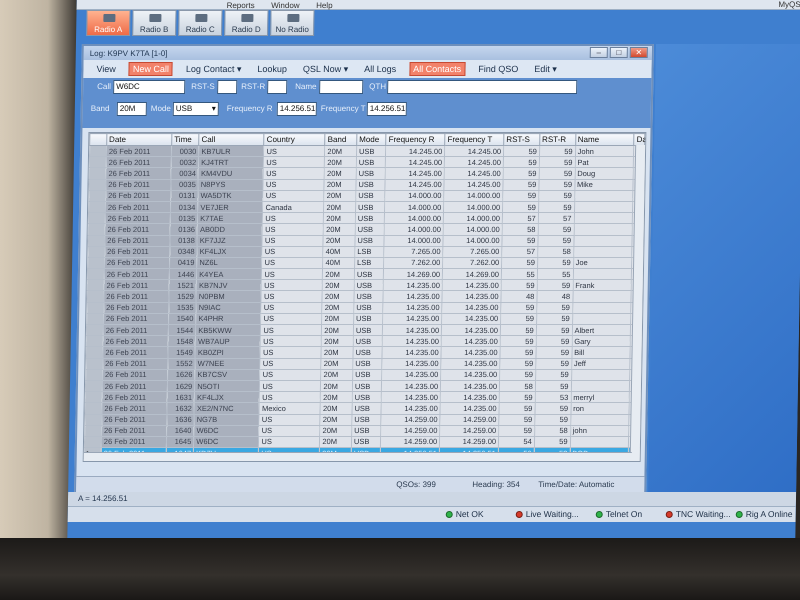 The height and width of the screenshot is (600, 800). I want to click on column-header: Time, so click(185, 139).